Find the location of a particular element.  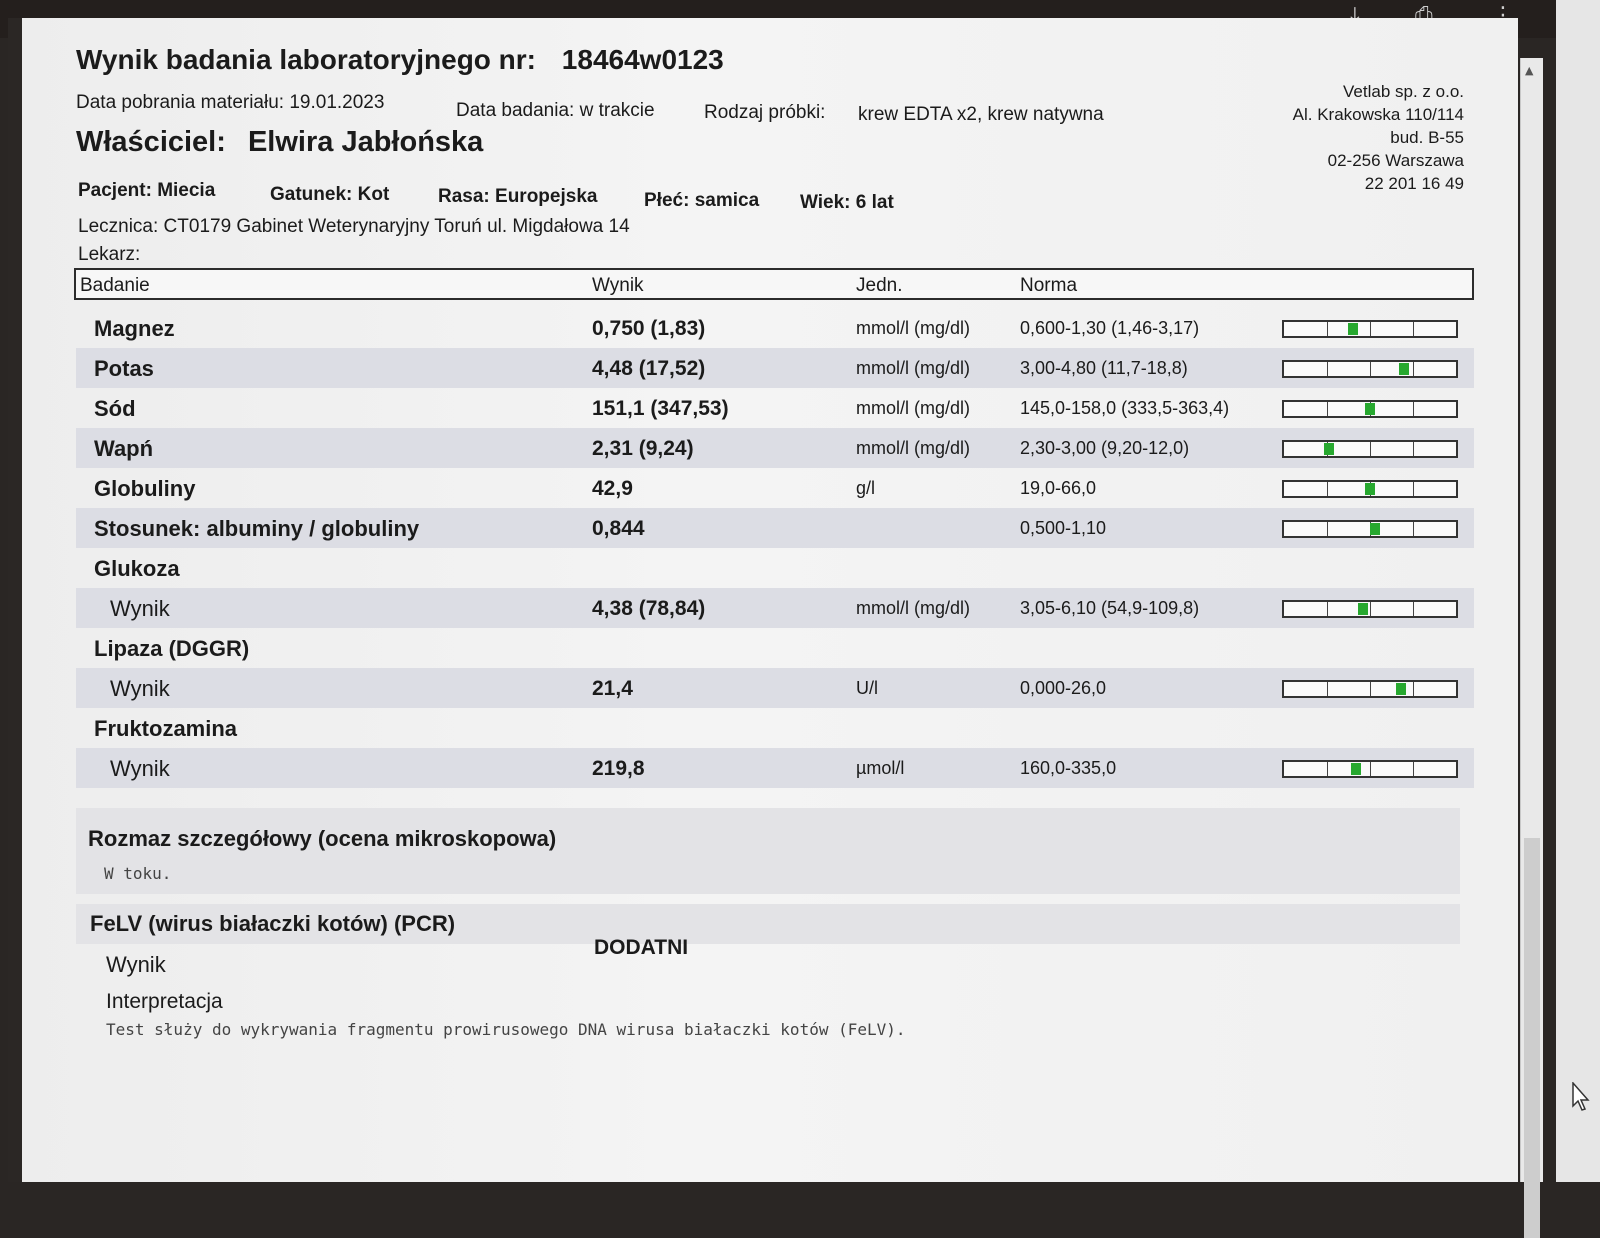

report-title-label: Wynik badania laboratoryjnego nr: is located at coordinates (306, 59).